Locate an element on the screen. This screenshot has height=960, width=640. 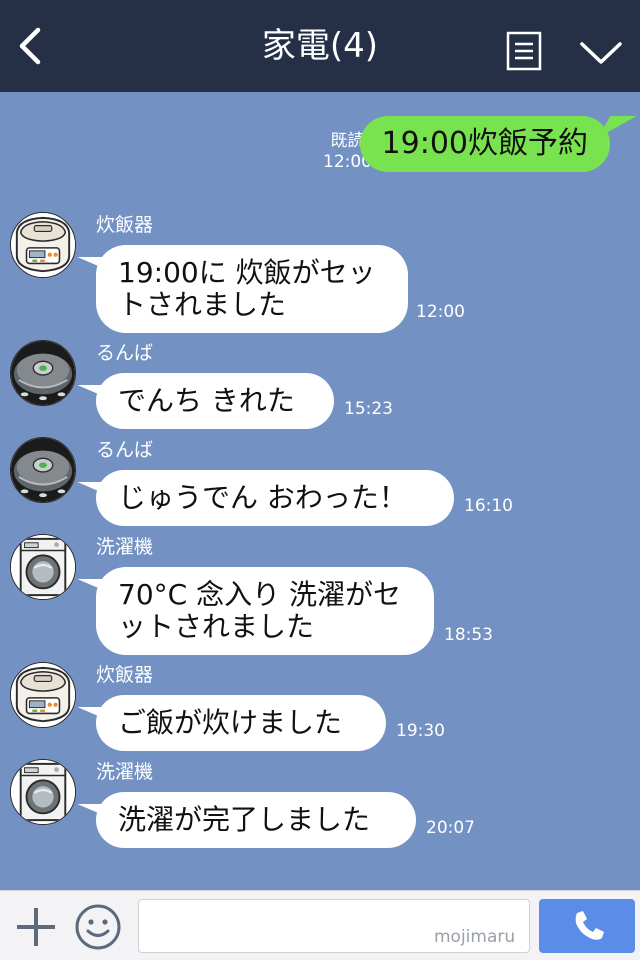
message-line: ットされました is located at coordinates (216, 626).